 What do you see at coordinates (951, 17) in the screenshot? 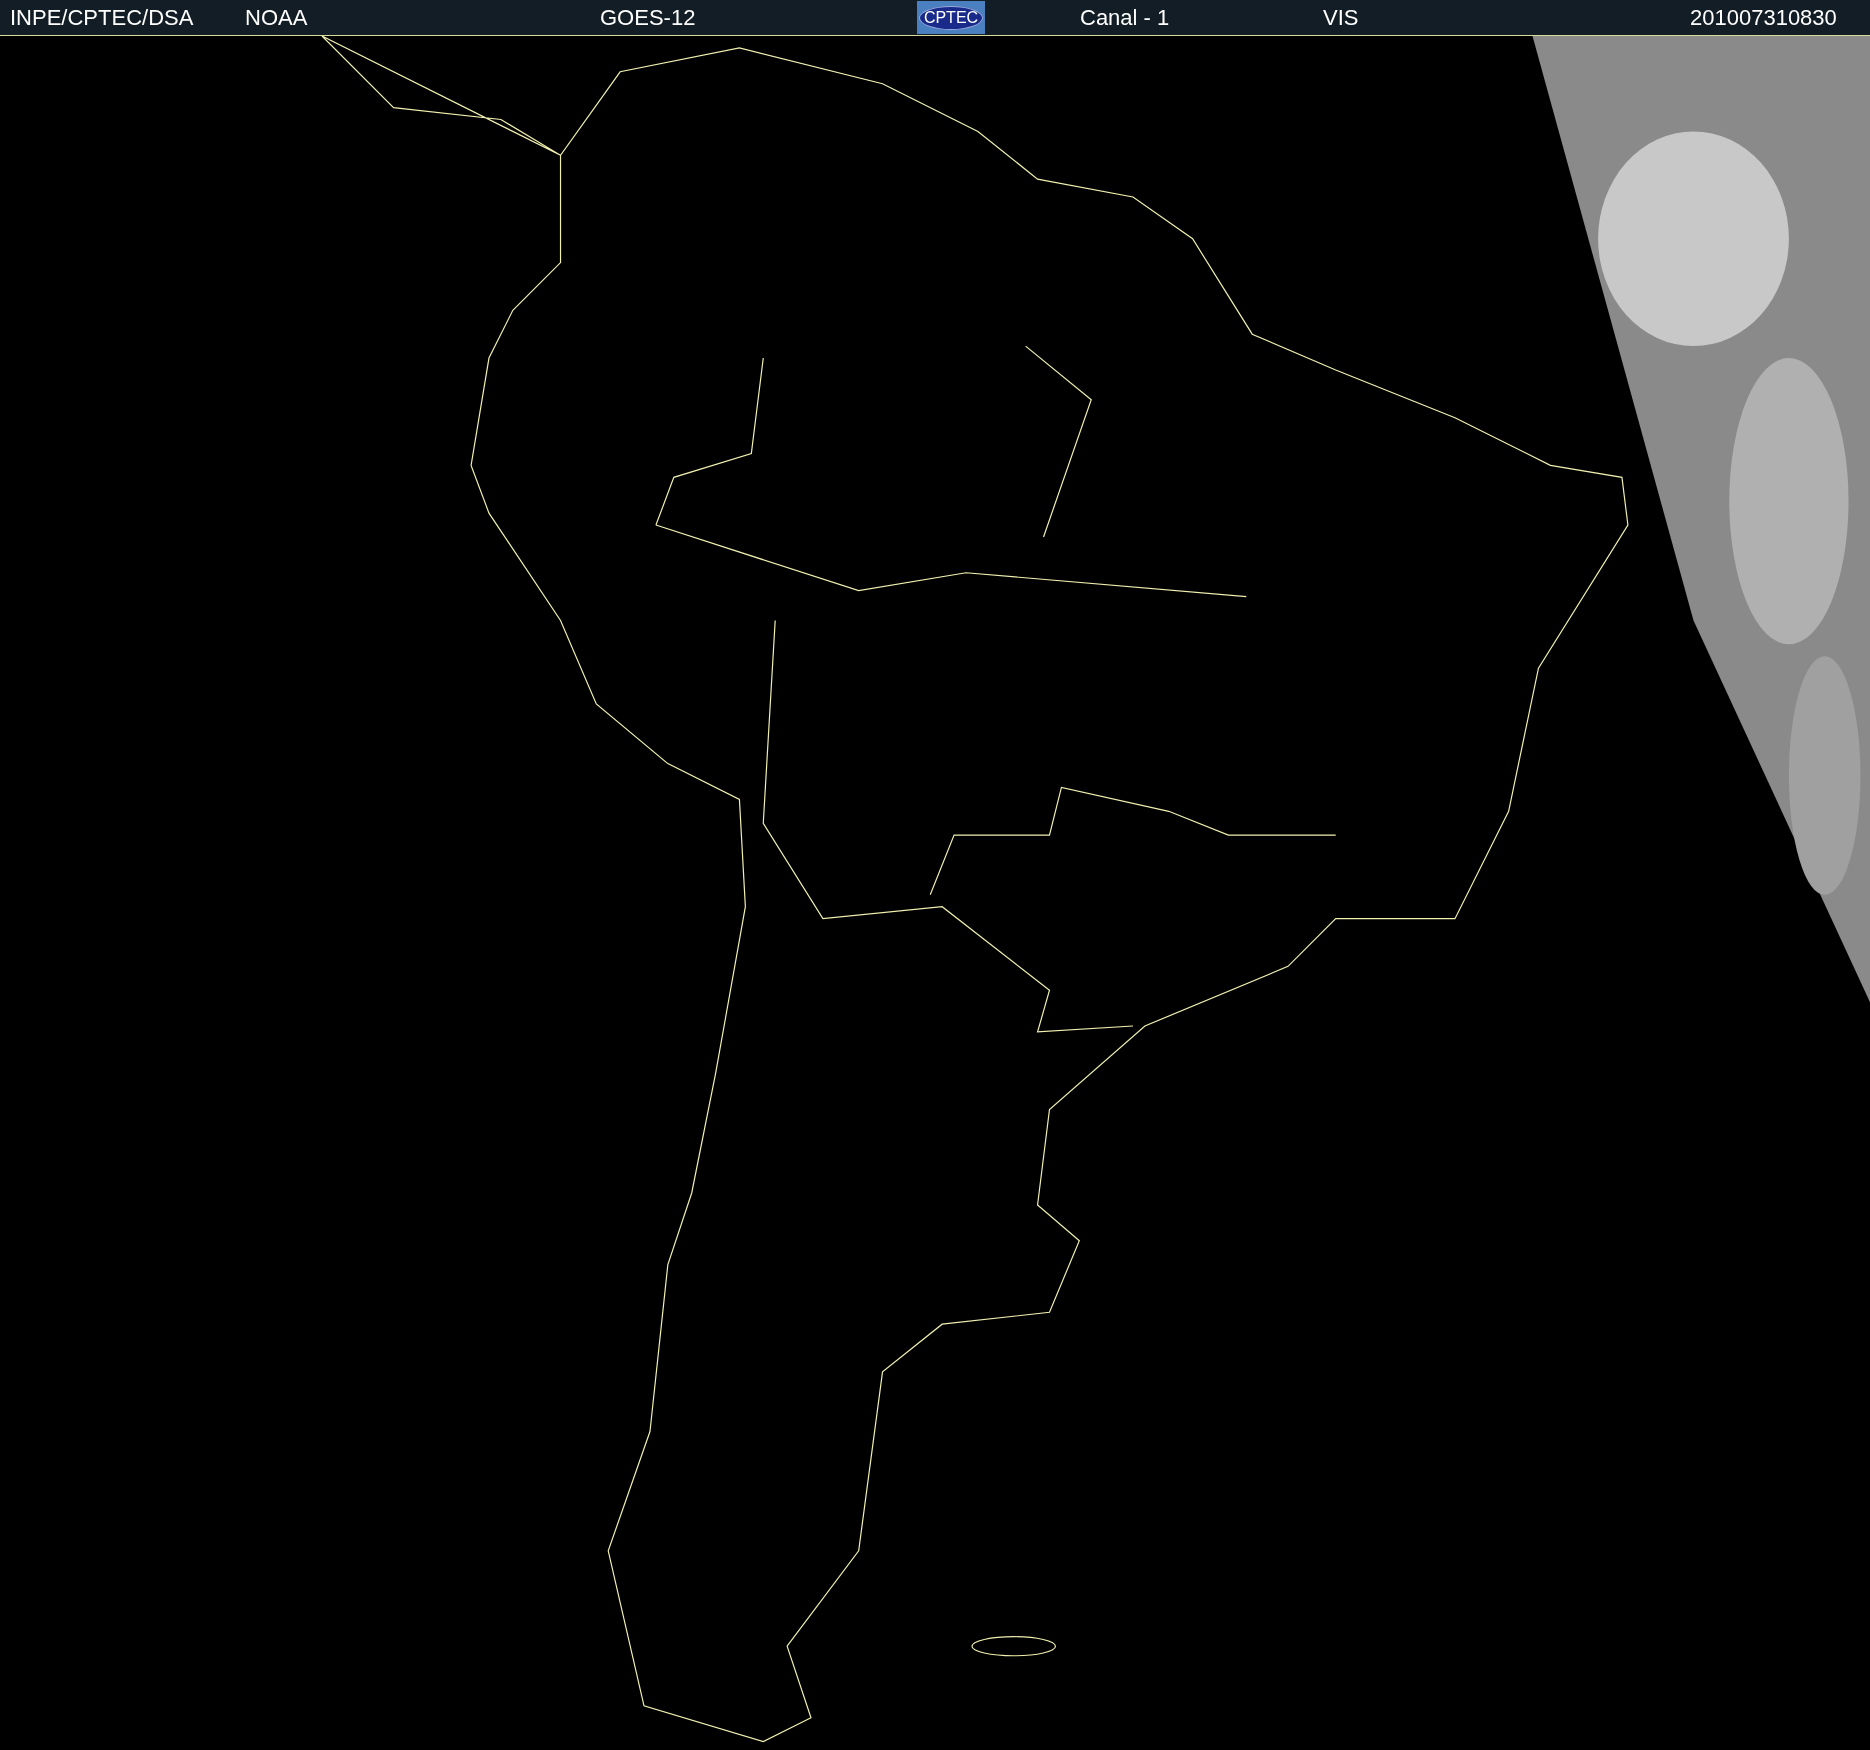
I see `cptec-logo: CPTEC` at bounding box center [951, 17].